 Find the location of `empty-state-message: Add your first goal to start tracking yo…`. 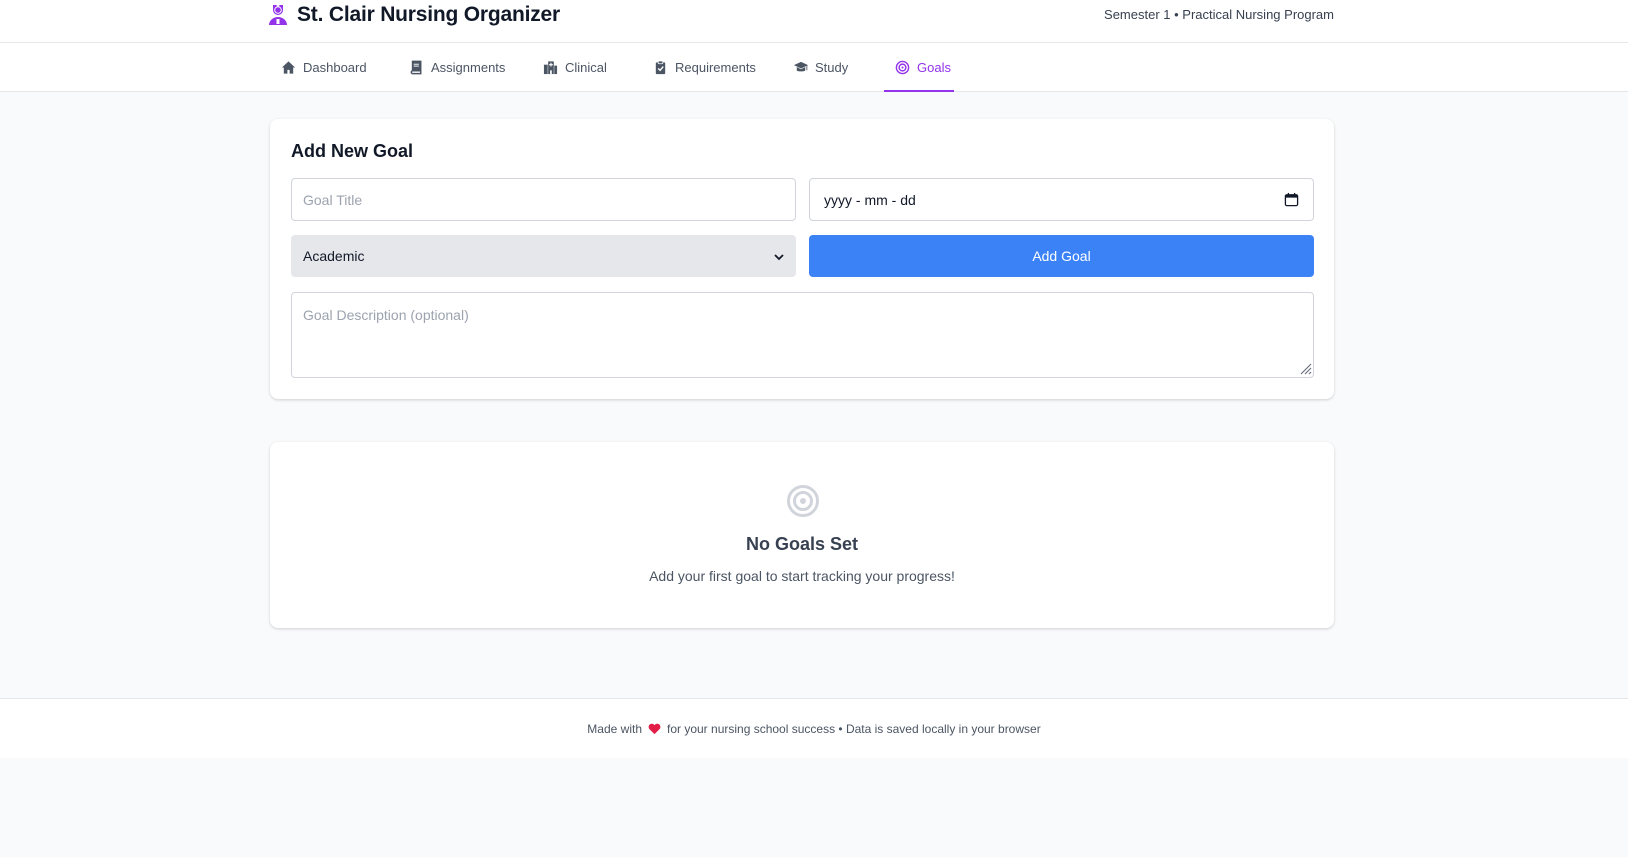

empty-state-message: Add your first goal to start tracking yo… is located at coordinates (802, 576).